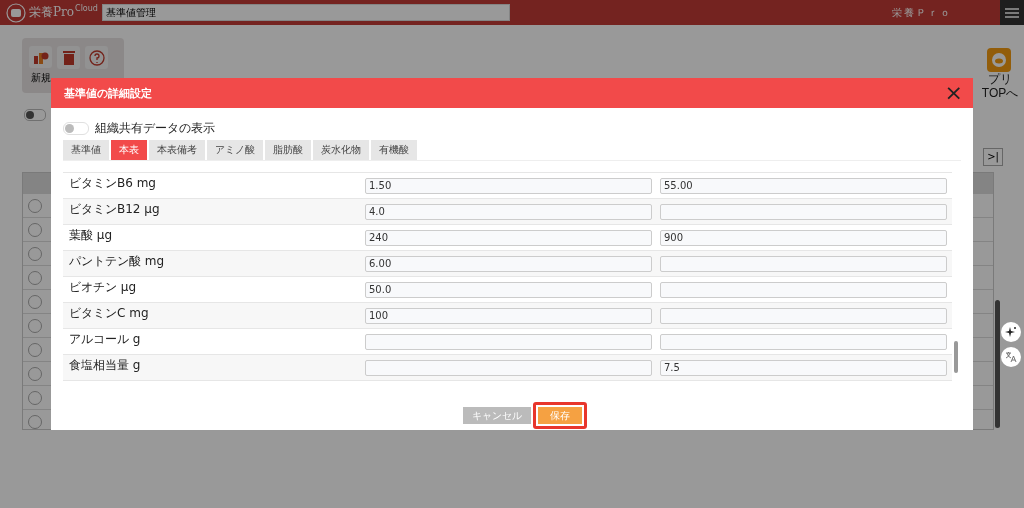  Describe the element at coordinates (508, 211) in the screenshot. I see `value-field: 4.0` at that location.